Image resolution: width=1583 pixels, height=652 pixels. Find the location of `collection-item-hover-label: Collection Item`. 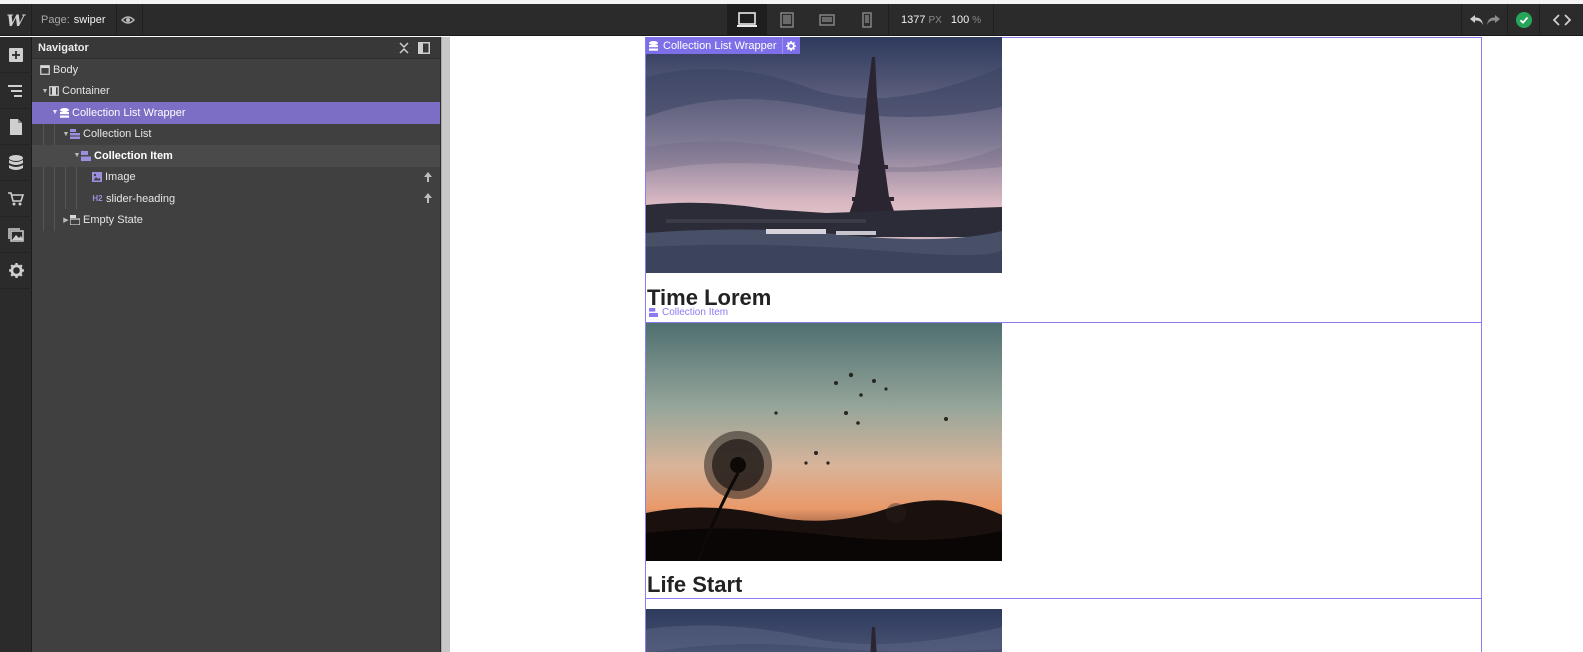

collection-item-hover-label: Collection Item is located at coordinates (688, 312).